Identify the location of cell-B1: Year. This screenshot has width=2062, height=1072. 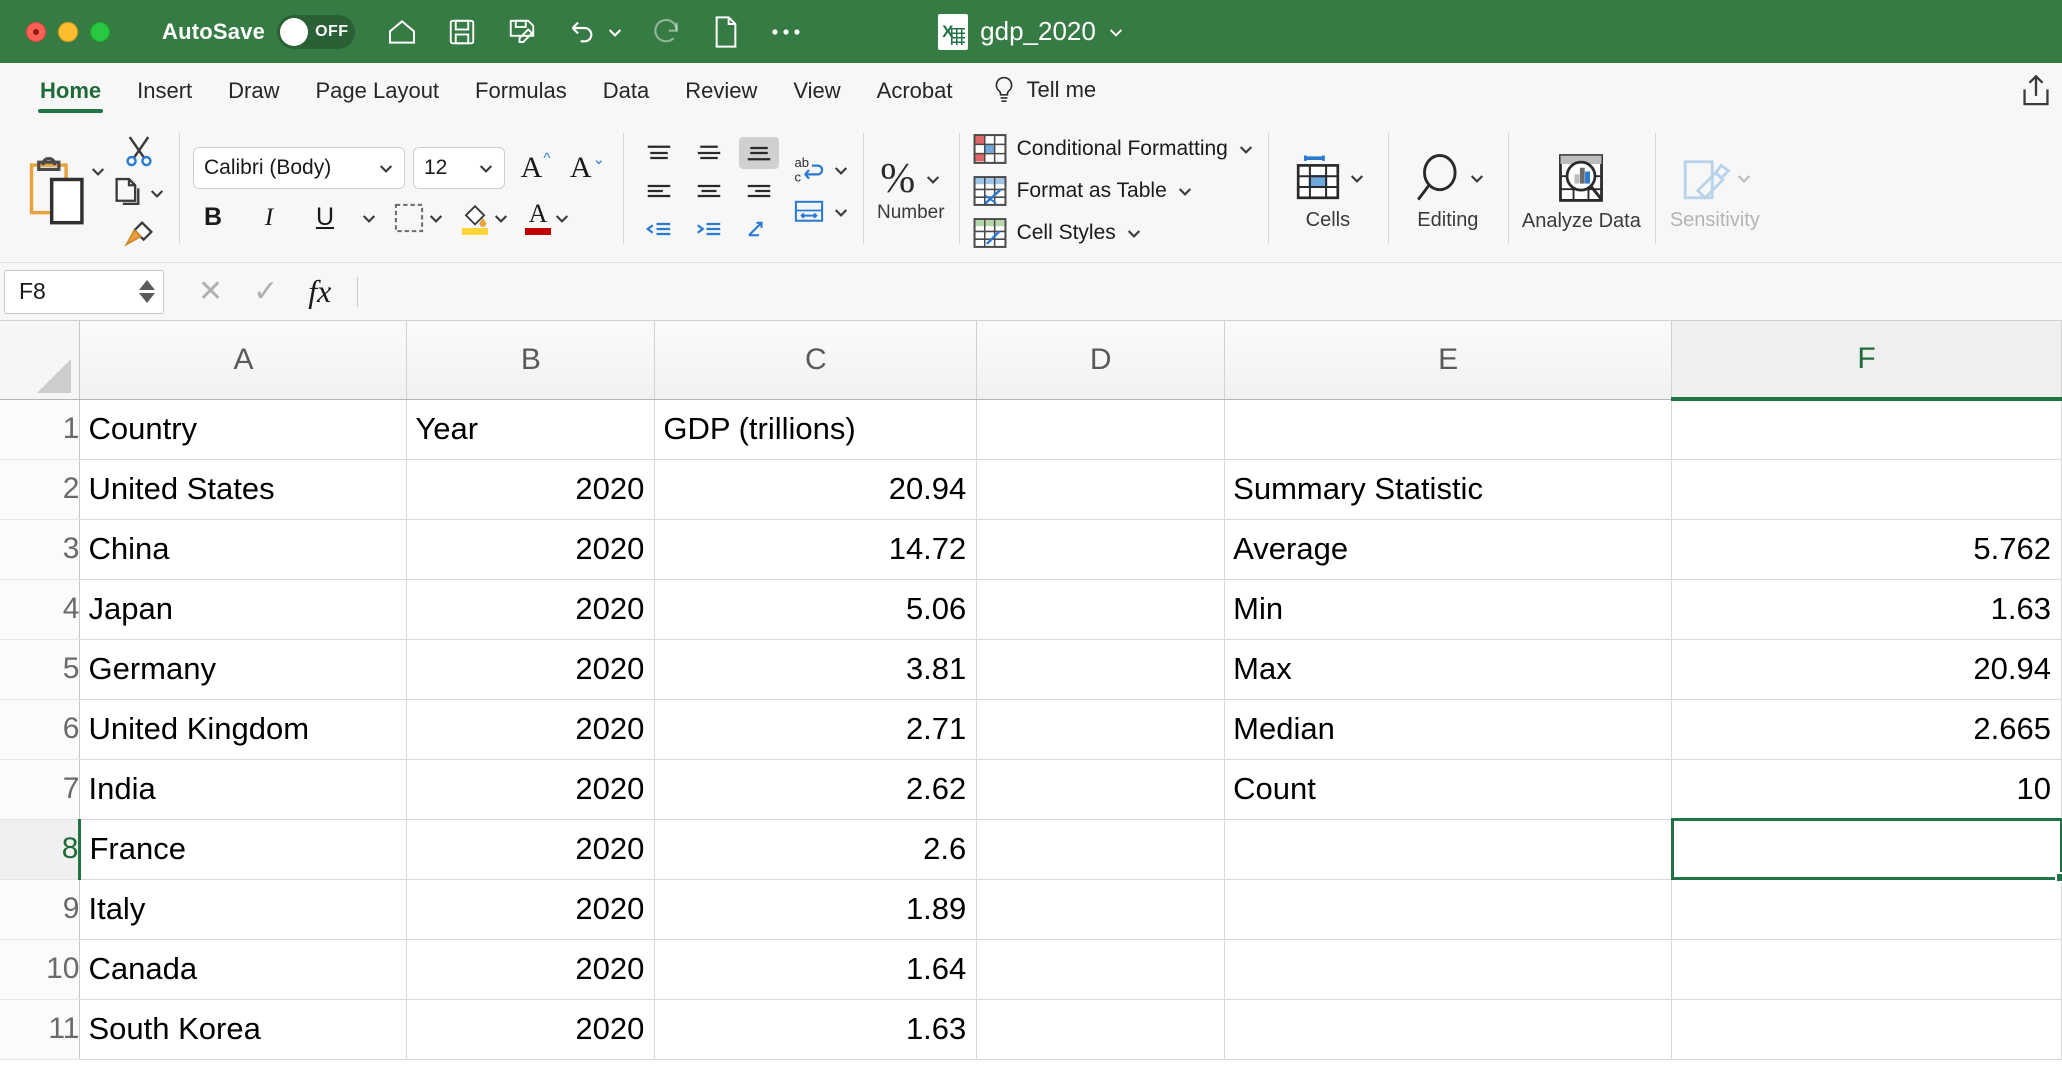
(531, 429).